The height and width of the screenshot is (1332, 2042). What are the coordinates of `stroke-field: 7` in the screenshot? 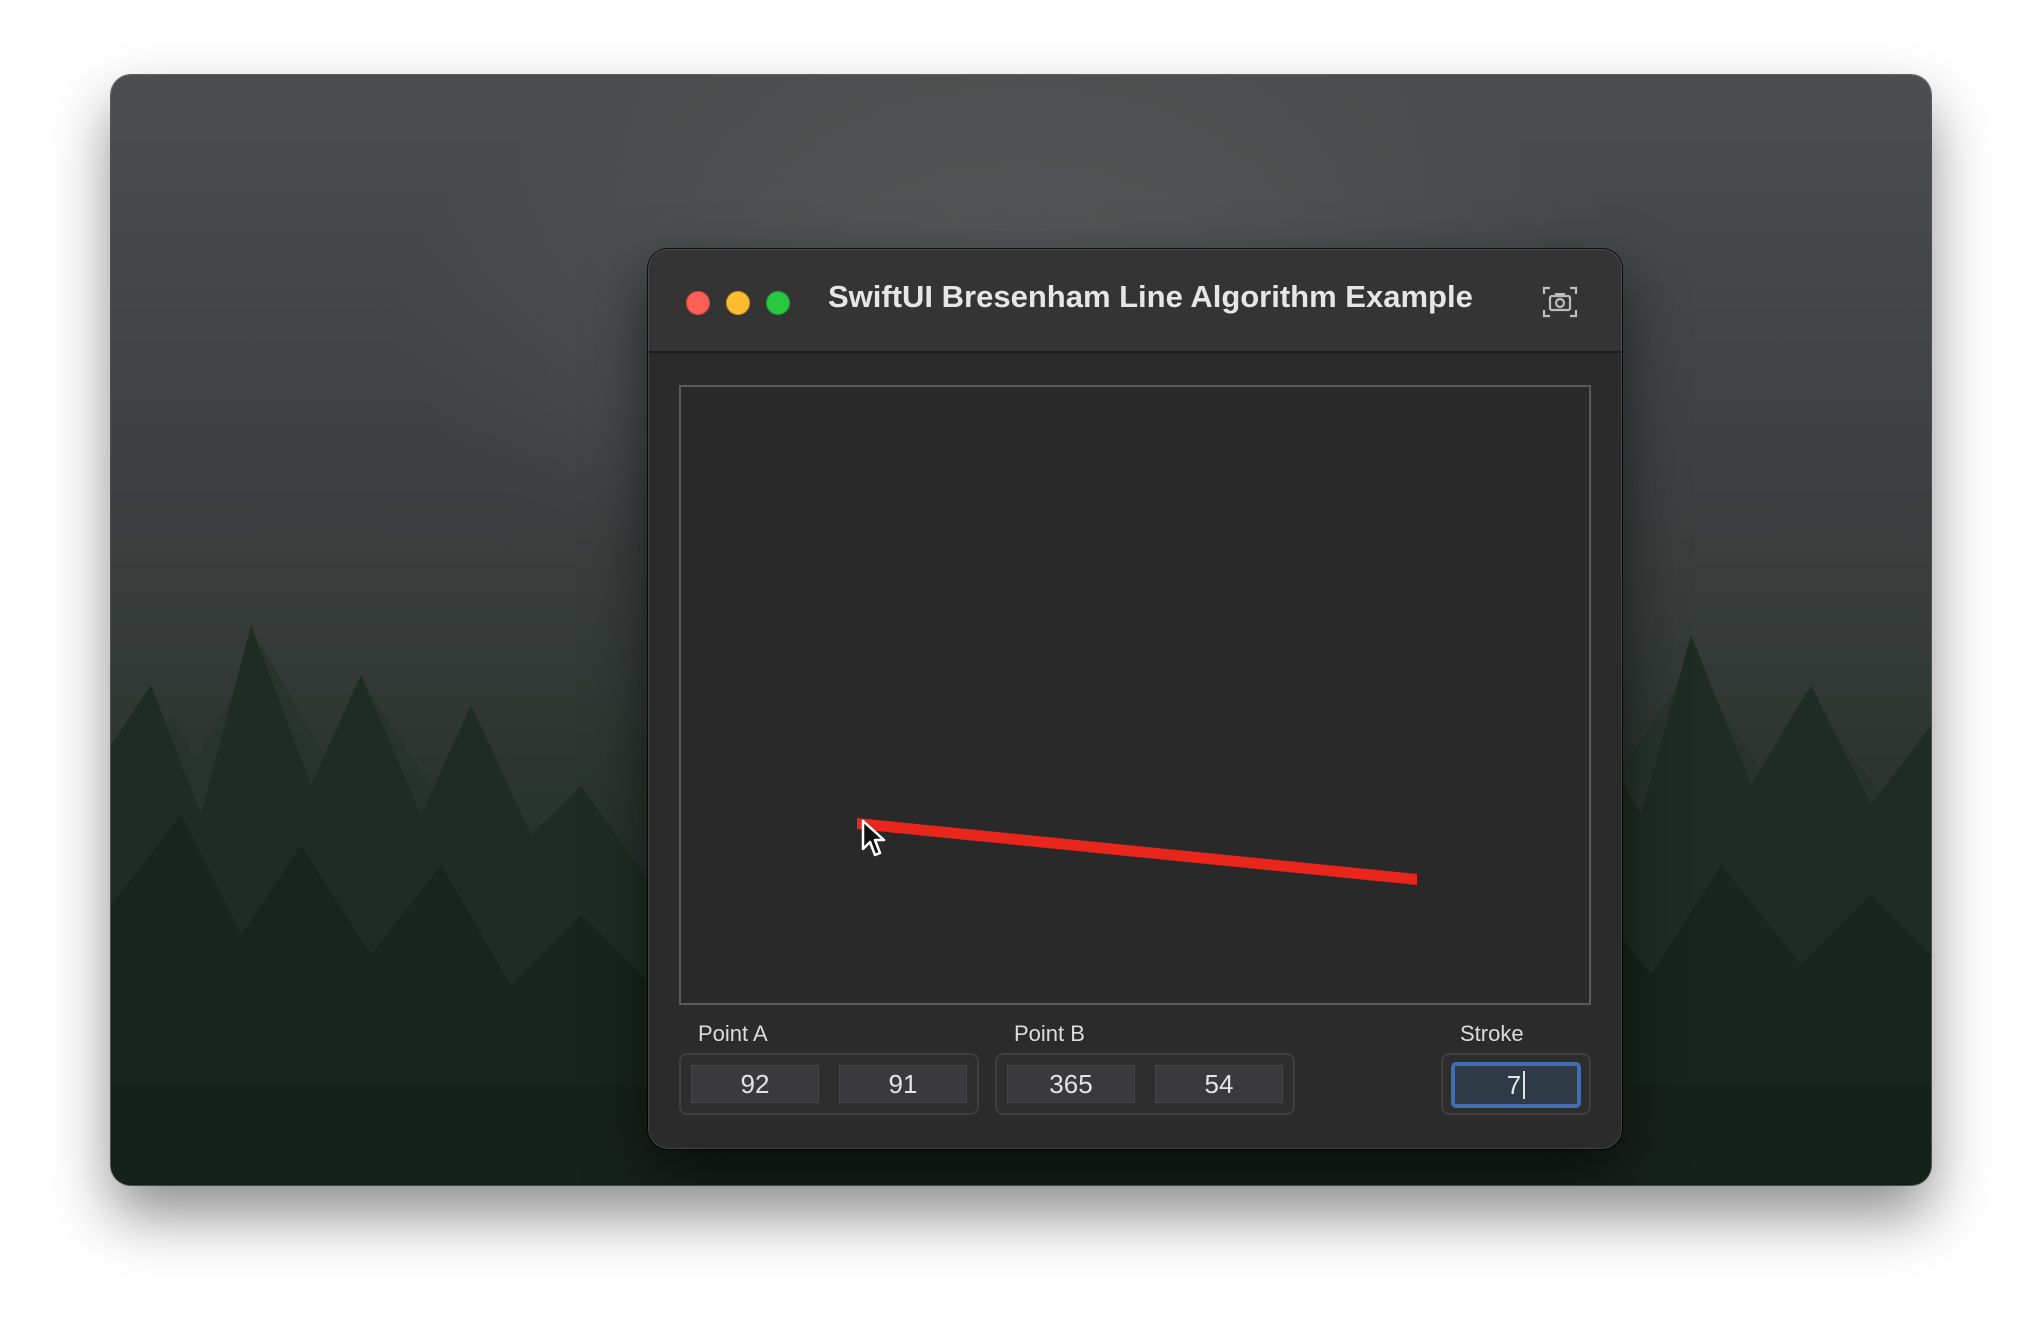 It's located at (1516, 1085).